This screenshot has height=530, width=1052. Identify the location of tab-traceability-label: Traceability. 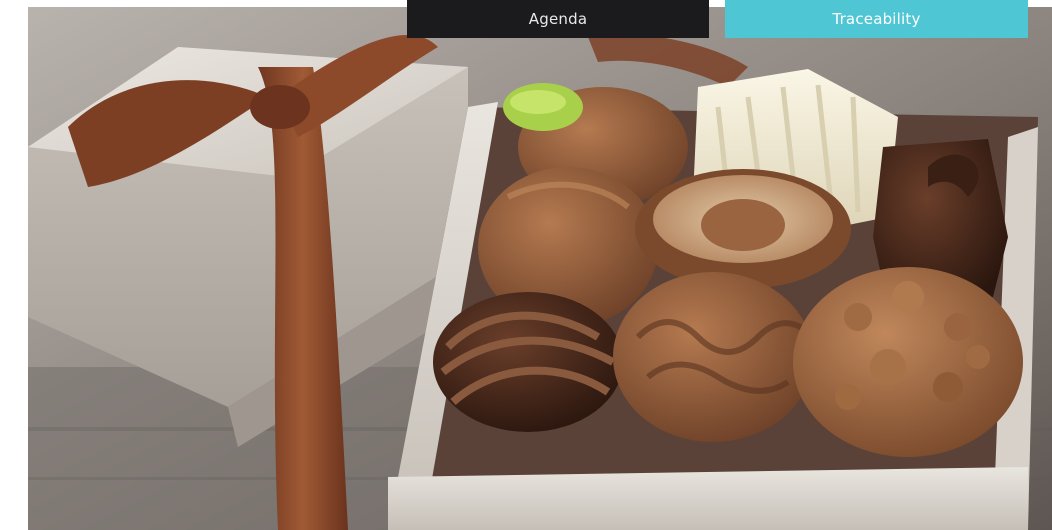
(876, 19).